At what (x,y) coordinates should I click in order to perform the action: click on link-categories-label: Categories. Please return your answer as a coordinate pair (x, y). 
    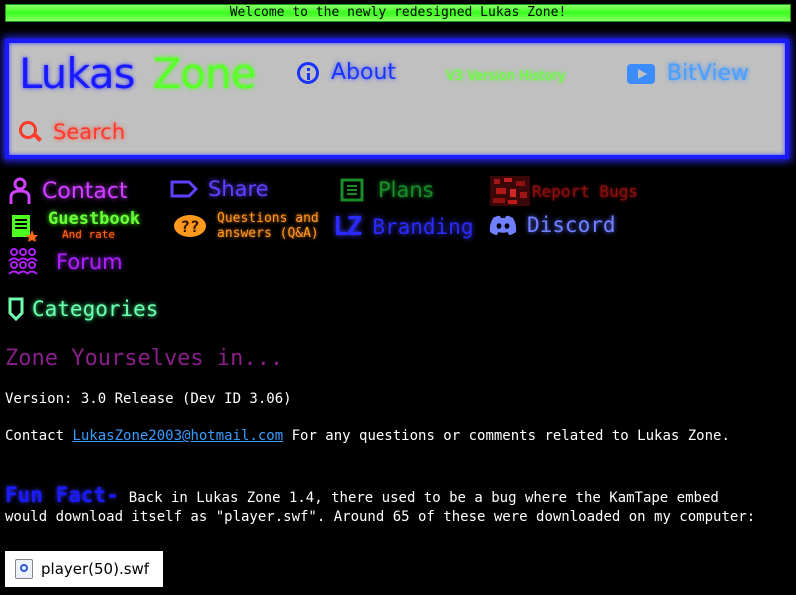
    Looking at the image, I should click on (95, 309).